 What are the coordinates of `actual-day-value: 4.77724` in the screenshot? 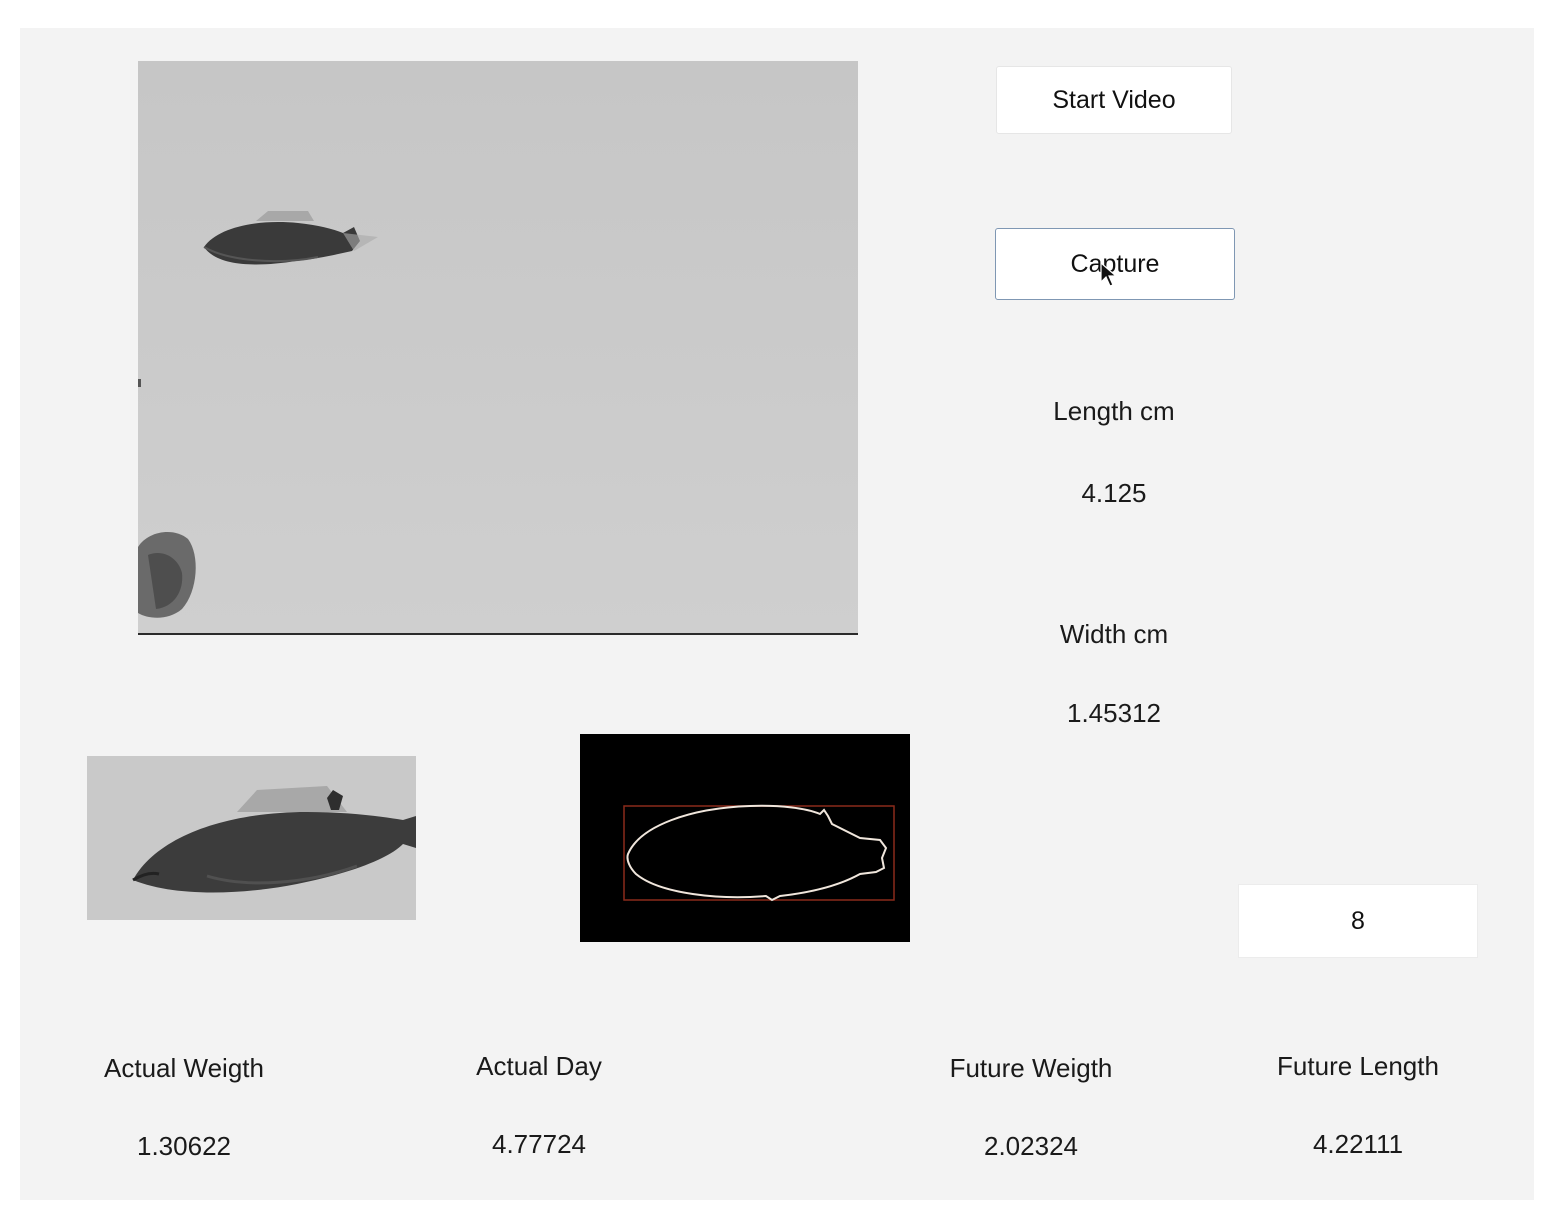 It's located at (539, 1144).